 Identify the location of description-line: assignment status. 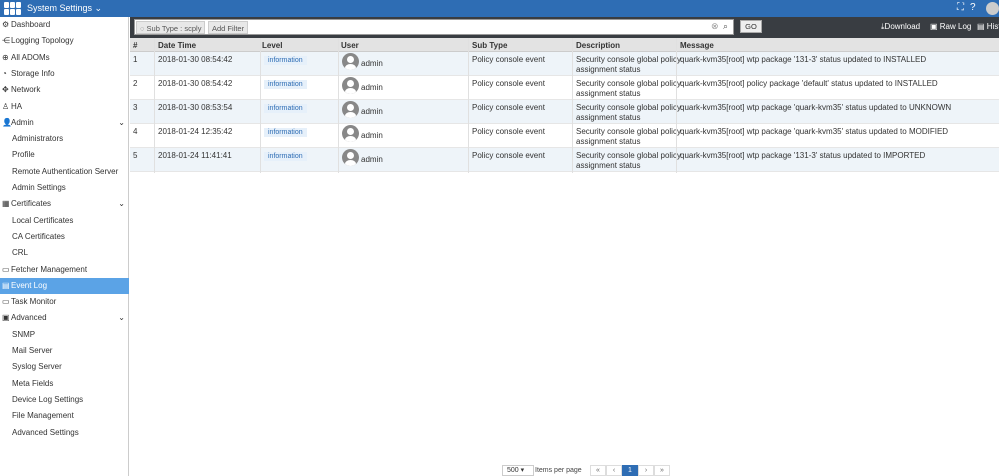
(608, 165).